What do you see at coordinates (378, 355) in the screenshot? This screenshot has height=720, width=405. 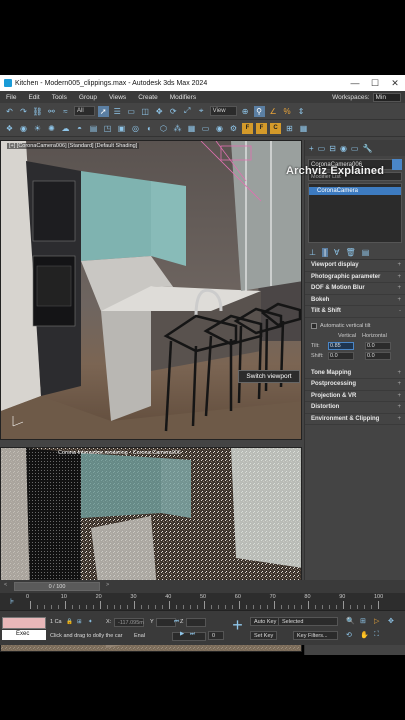 I see `shift-horizontal-spinner: 0.0` at bounding box center [378, 355].